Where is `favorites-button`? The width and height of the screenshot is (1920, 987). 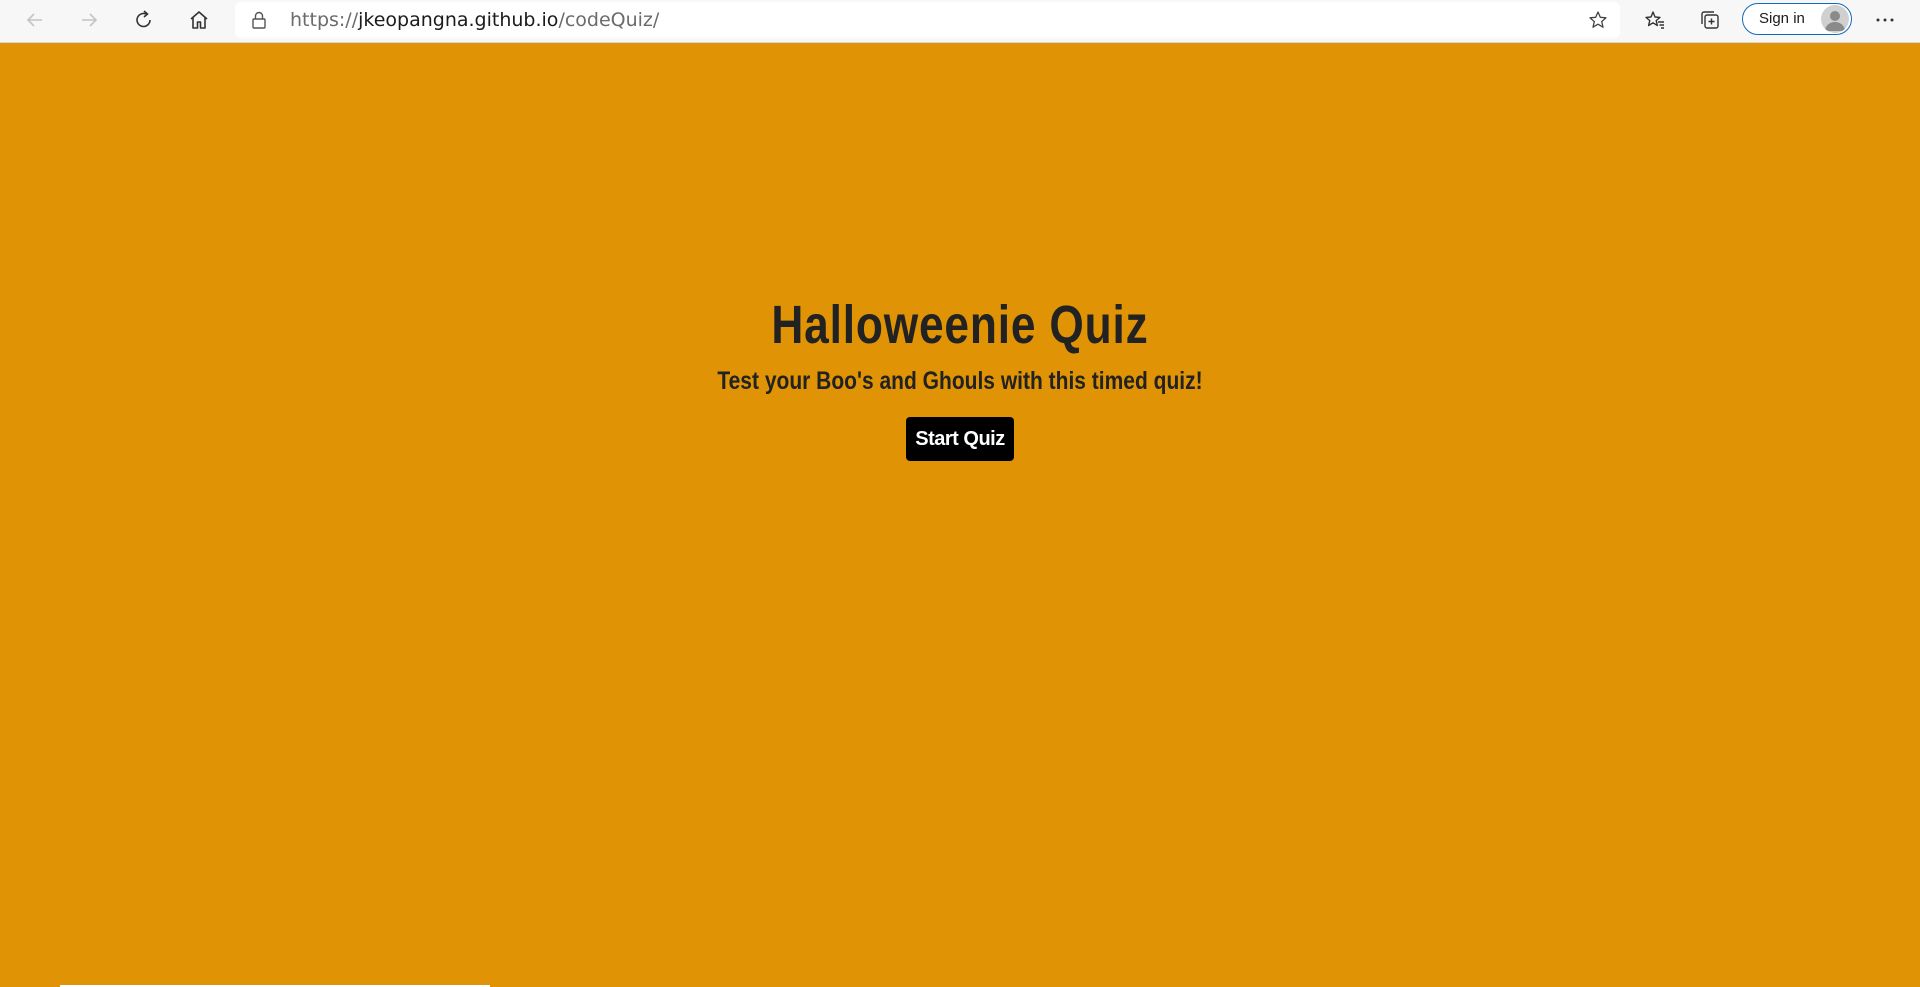 favorites-button is located at coordinates (1655, 20).